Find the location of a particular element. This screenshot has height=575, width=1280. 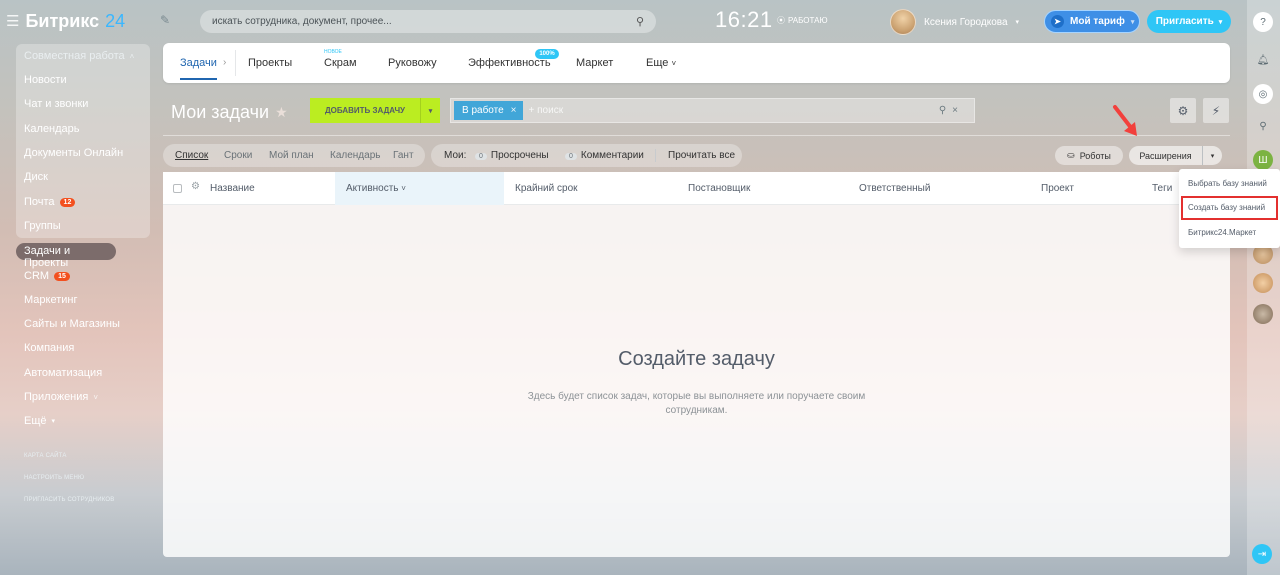

open-chat-icon: ⇥ is located at coordinates (1262, 554).